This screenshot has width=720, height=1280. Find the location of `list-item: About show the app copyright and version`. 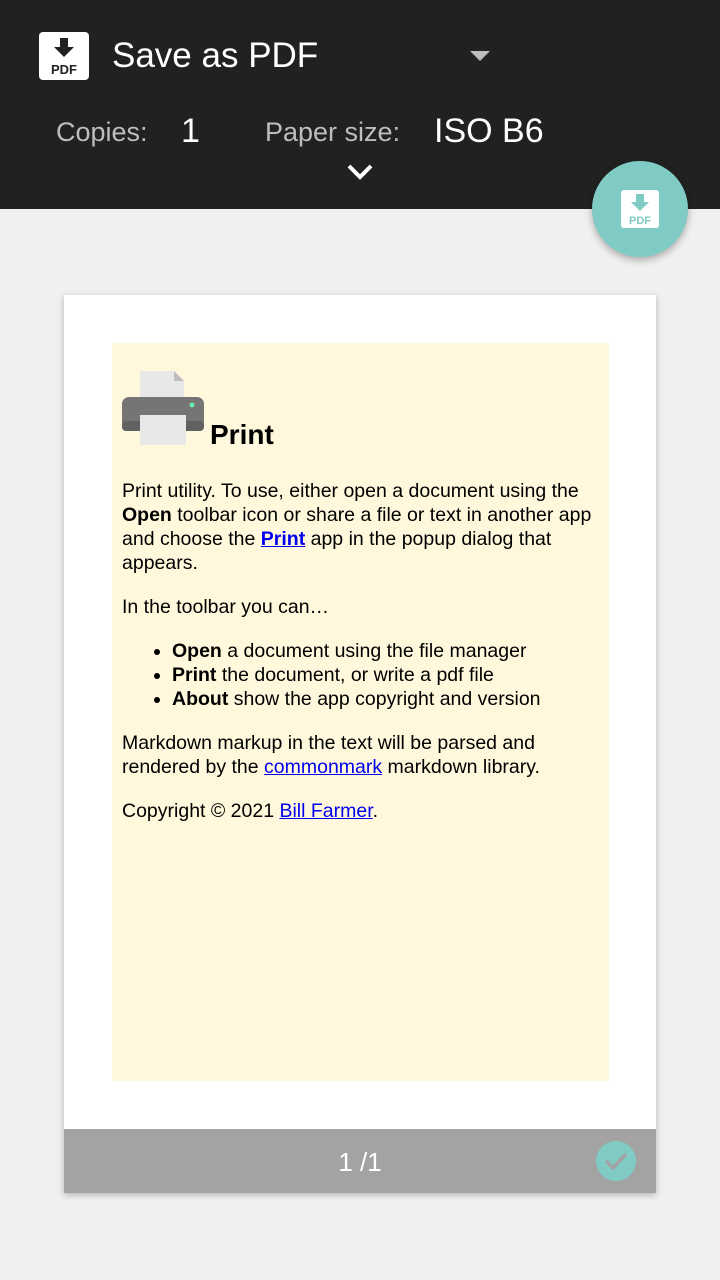

list-item: About show the app copyright and version is located at coordinates (387, 699).